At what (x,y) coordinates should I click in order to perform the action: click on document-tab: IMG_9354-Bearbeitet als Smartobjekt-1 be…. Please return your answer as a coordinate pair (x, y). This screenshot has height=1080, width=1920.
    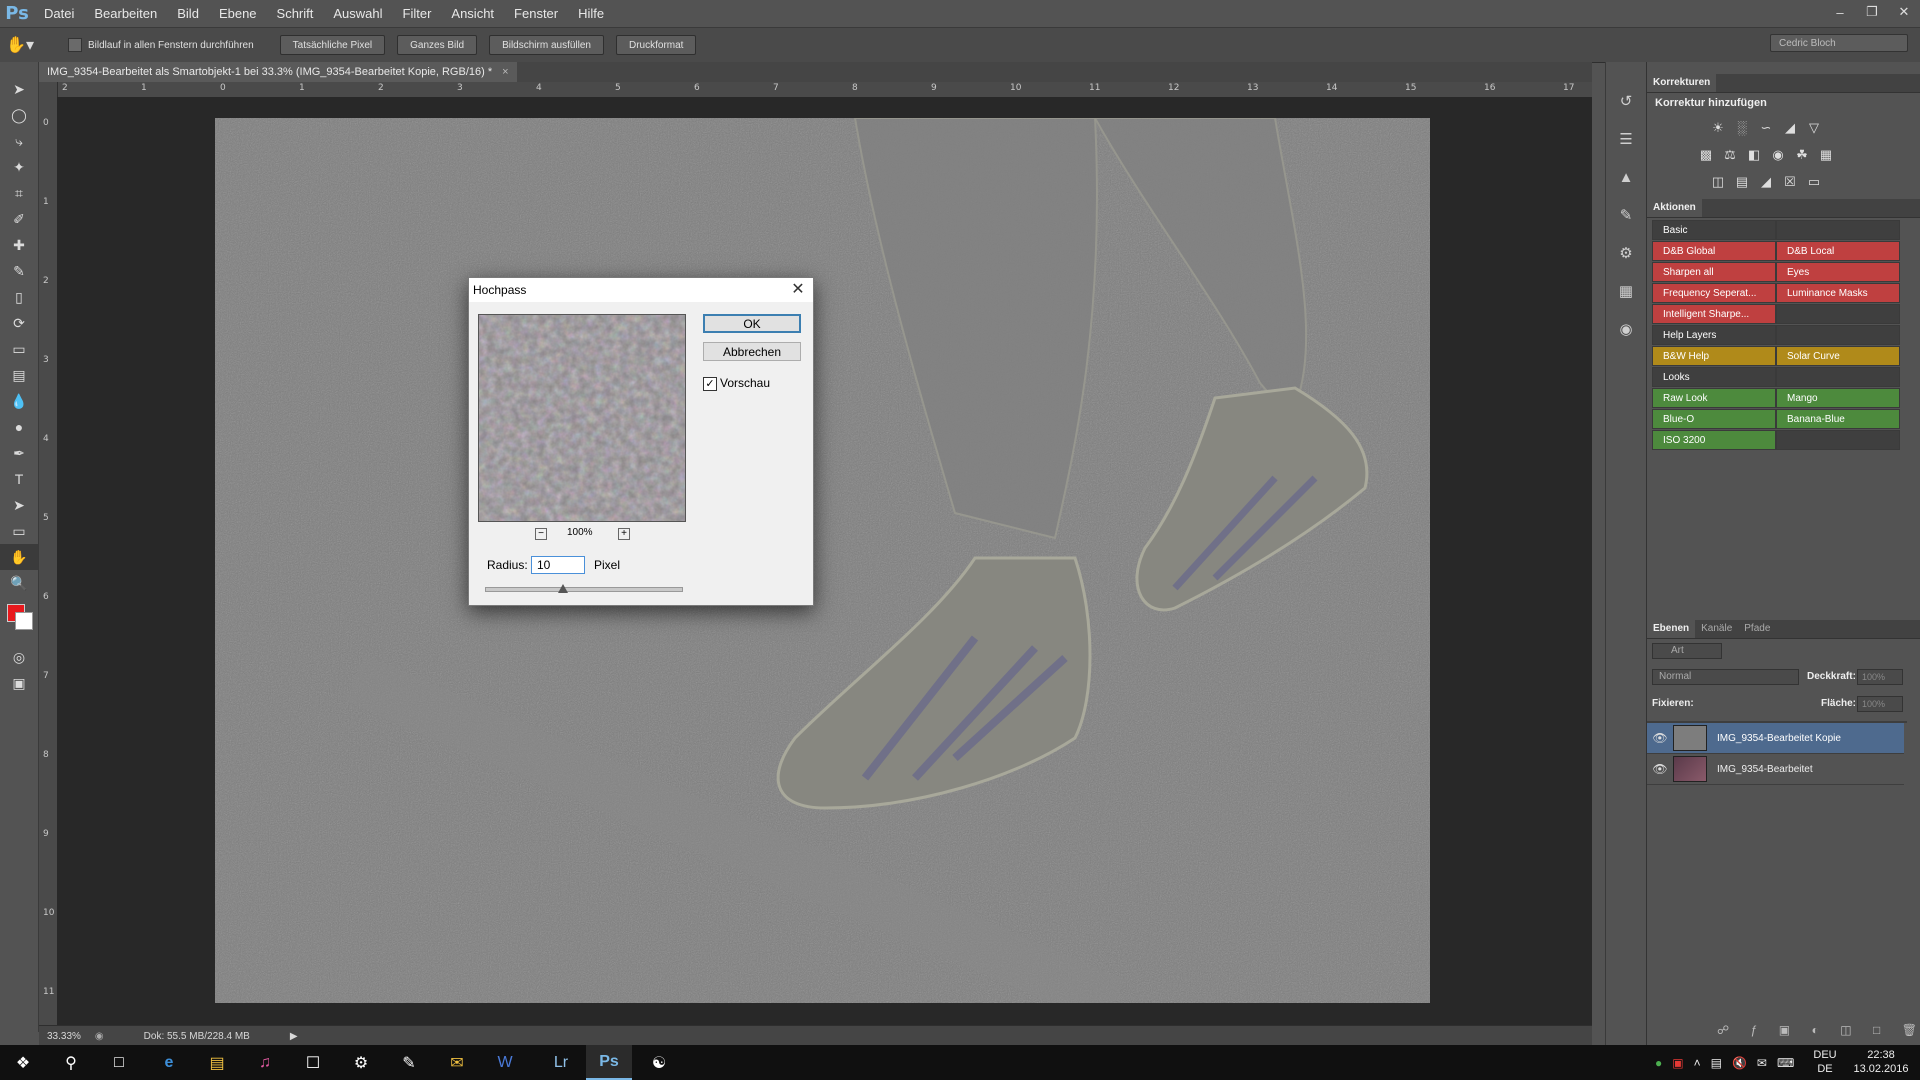
    Looking at the image, I should click on (278, 72).